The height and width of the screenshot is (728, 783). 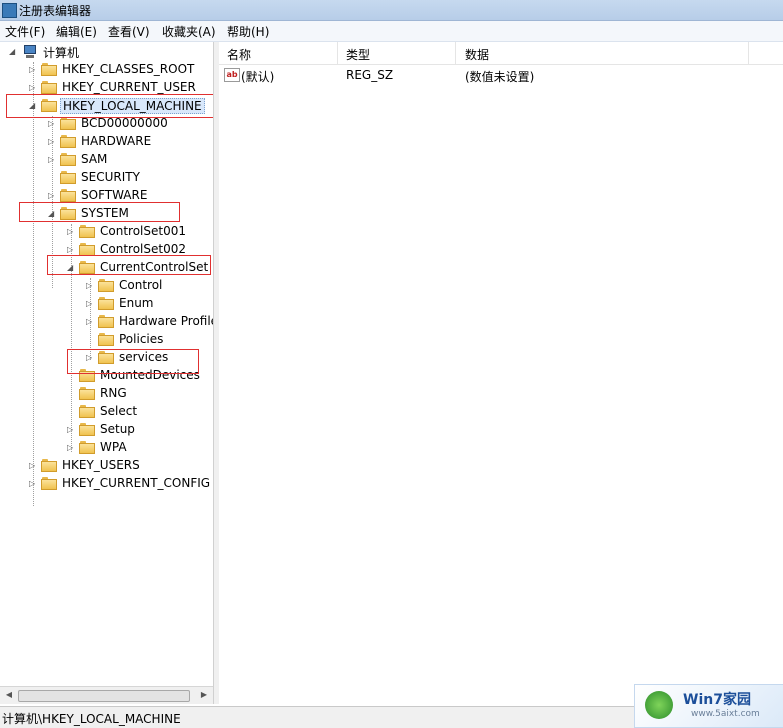 I want to click on tree-label: SECURITY, so click(x=110, y=177).